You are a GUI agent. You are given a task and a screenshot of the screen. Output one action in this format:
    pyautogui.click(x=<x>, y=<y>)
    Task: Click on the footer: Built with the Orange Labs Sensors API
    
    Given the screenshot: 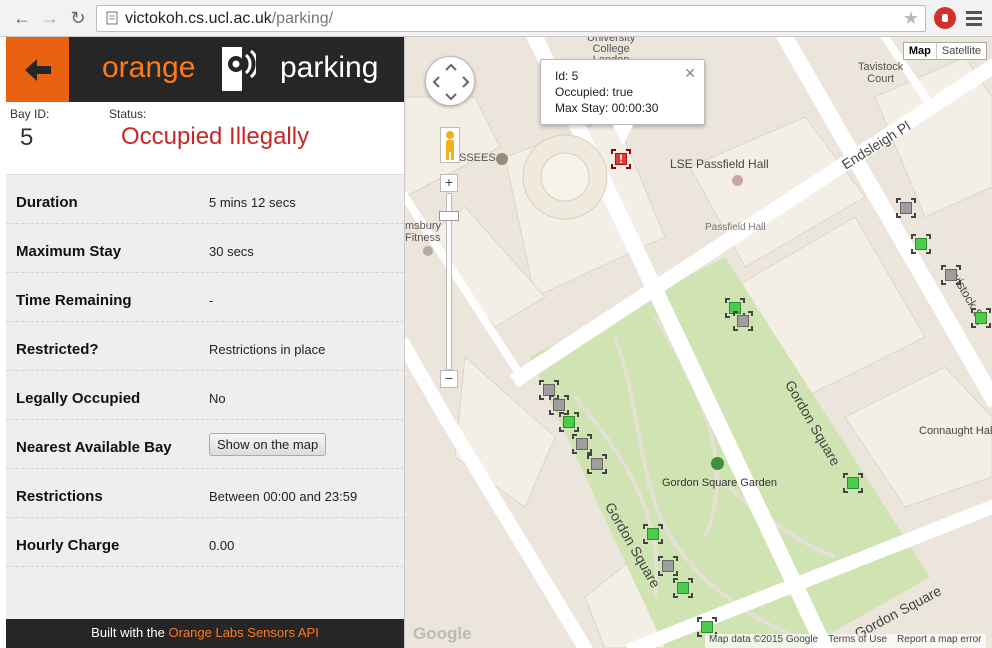 What is the action you would take?
    pyautogui.click(x=205, y=633)
    